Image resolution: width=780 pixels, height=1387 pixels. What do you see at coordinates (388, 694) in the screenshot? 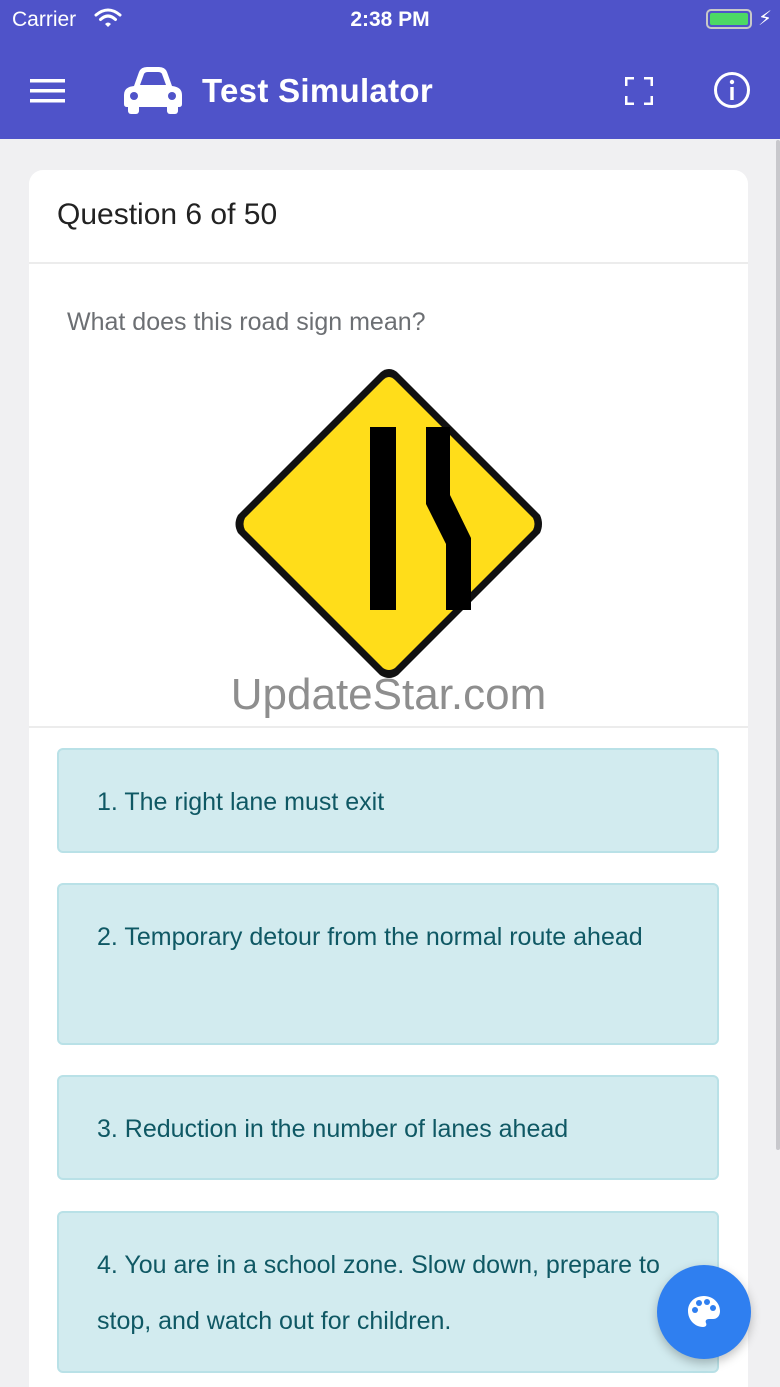
I see `watermark-text: UpdateStar.com` at bounding box center [388, 694].